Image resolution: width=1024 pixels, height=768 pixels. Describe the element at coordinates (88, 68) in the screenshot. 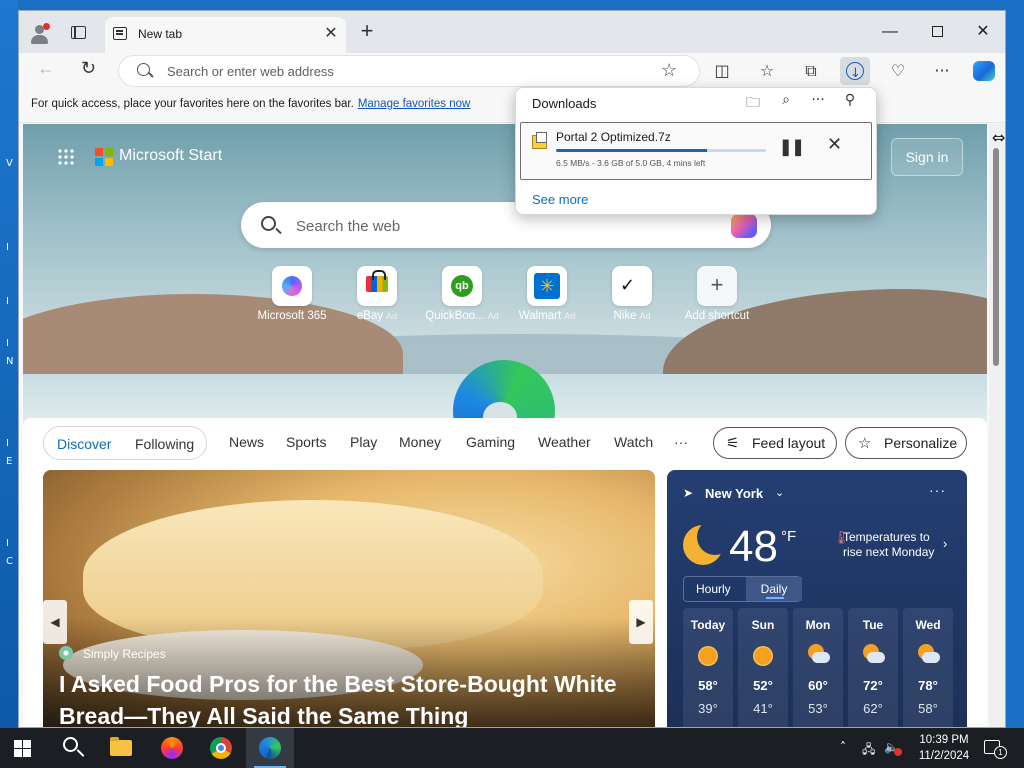

I see `refresh-icon: ↻` at that location.